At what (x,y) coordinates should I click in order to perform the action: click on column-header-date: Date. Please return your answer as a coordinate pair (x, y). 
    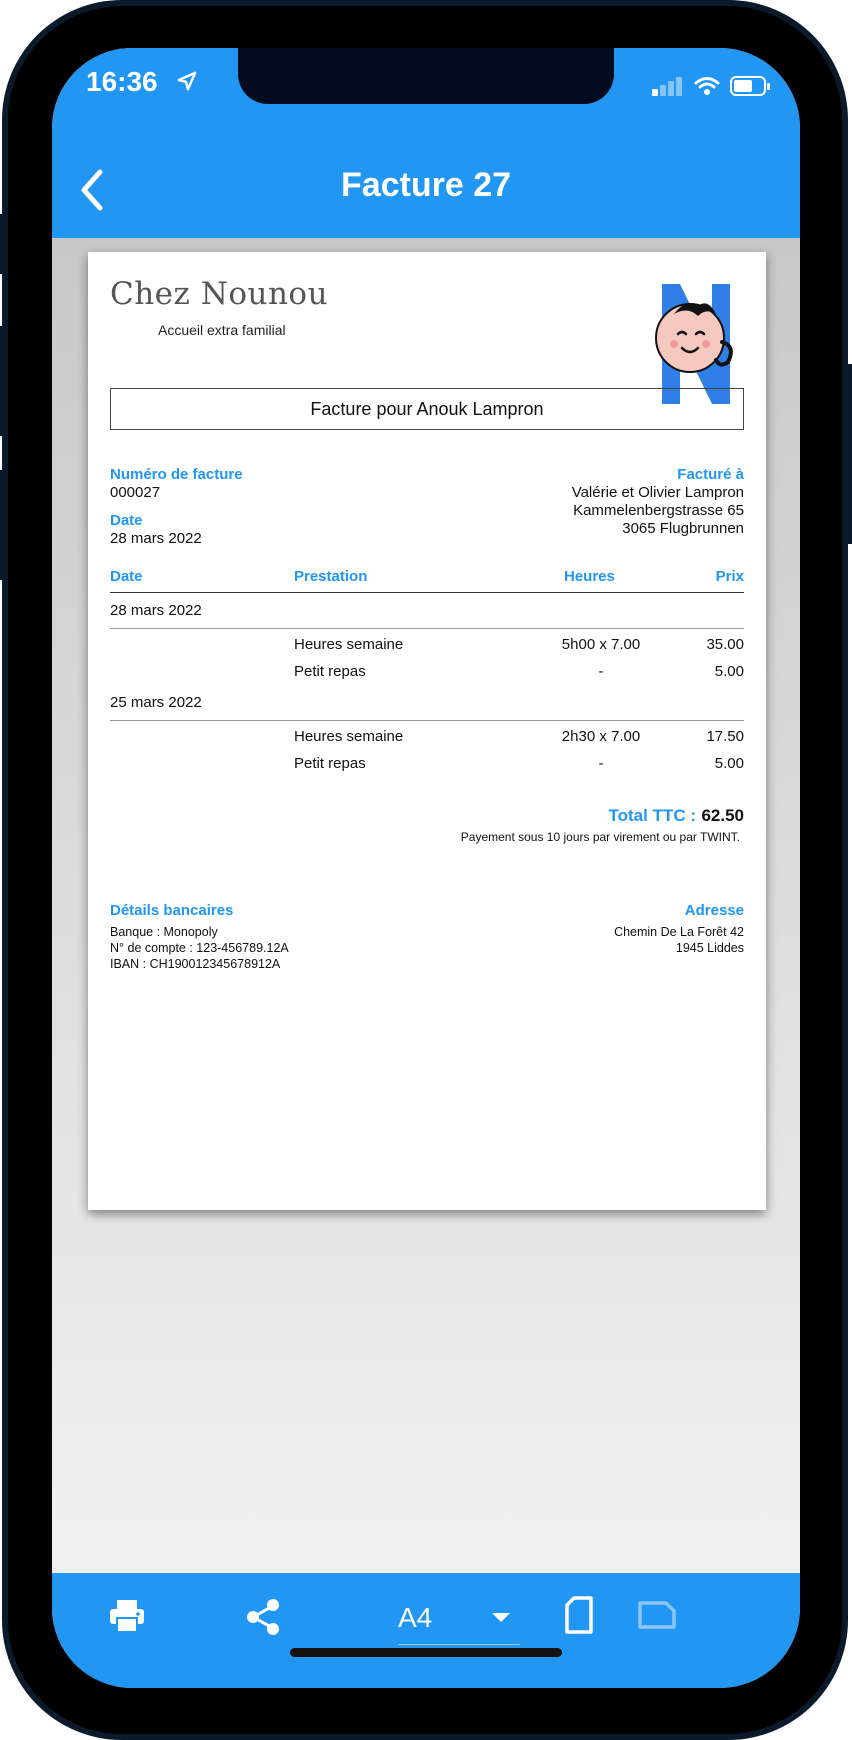
    Looking at the image, I should click on (126, 576).